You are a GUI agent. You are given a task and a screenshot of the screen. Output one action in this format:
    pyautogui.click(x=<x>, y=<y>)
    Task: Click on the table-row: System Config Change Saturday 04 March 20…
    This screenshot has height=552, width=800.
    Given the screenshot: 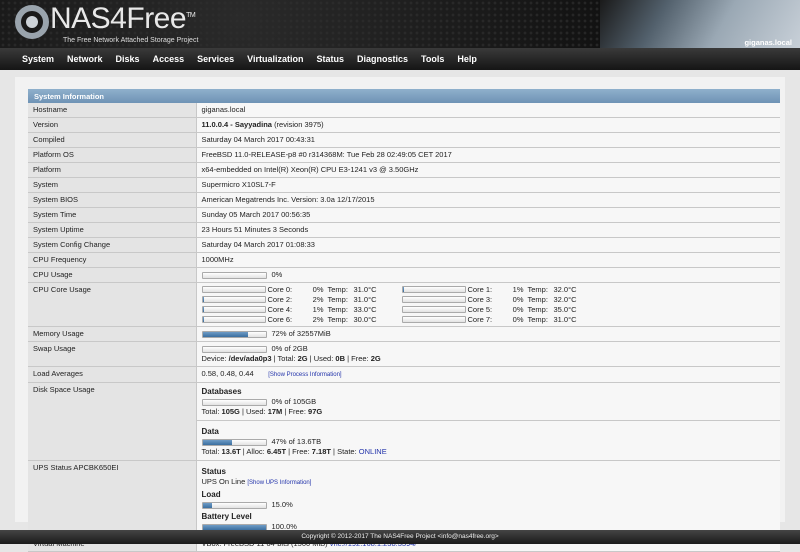 What is the action you would take?
    pyautogui.click(x=404, y=245)
    